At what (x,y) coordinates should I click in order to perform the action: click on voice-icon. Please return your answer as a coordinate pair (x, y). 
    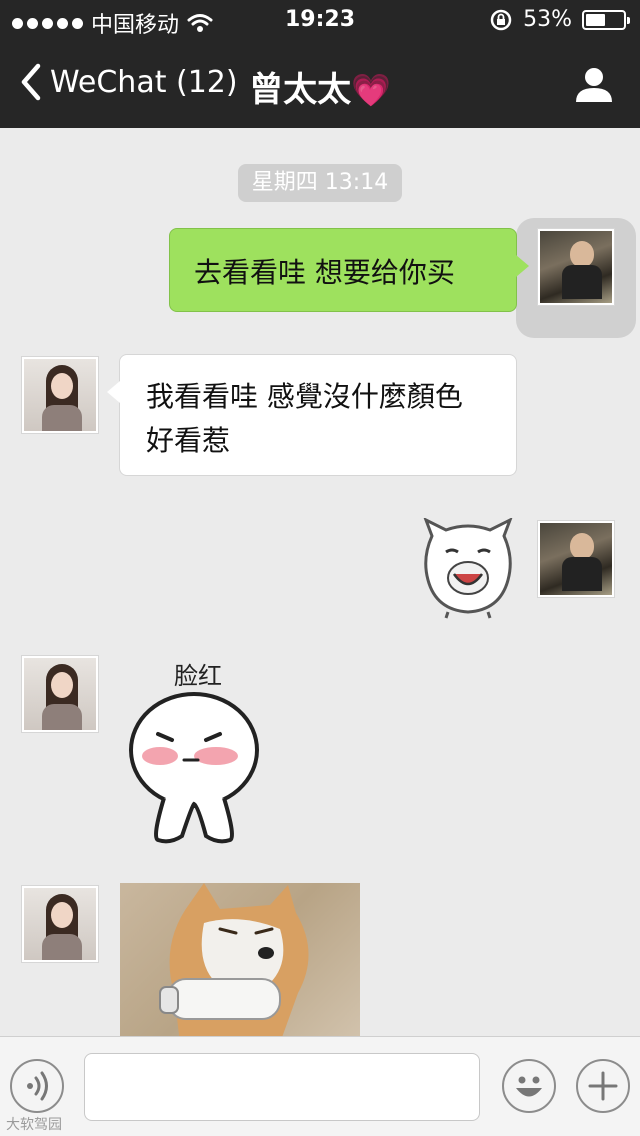
    Looking at the image, I should click on (37, 1086).